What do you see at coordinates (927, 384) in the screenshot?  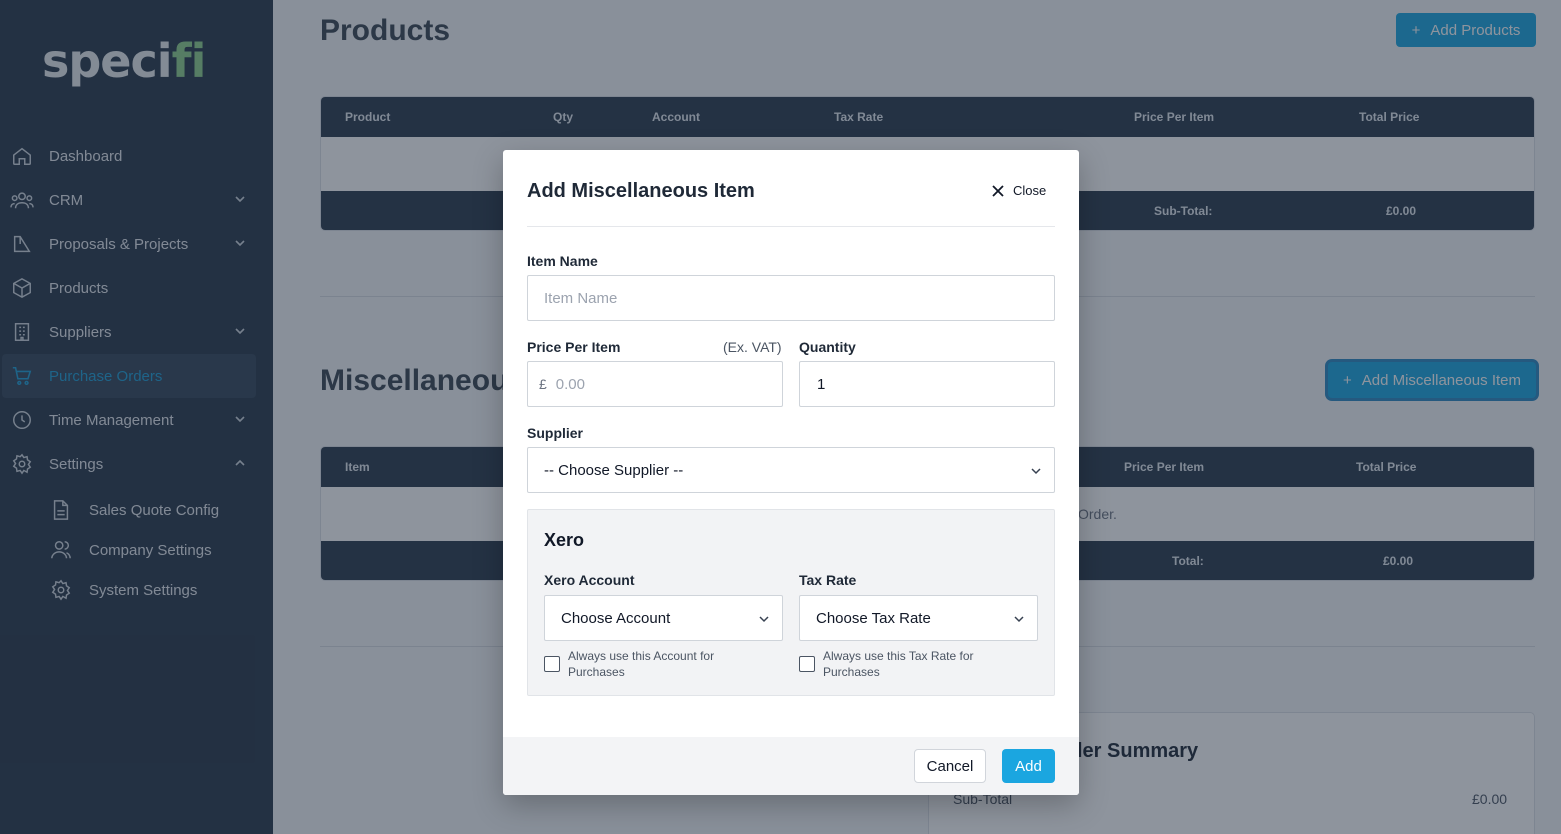 I see `quantity-input: 1` at bounding box center [927, 384].